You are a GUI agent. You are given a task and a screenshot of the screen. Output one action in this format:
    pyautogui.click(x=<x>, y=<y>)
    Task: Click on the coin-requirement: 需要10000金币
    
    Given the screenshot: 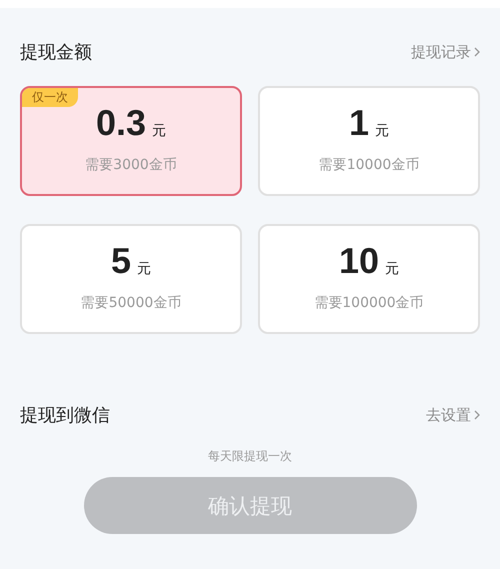 What is the action you would take?
    pyautogui.click(x=369, y=165)
    